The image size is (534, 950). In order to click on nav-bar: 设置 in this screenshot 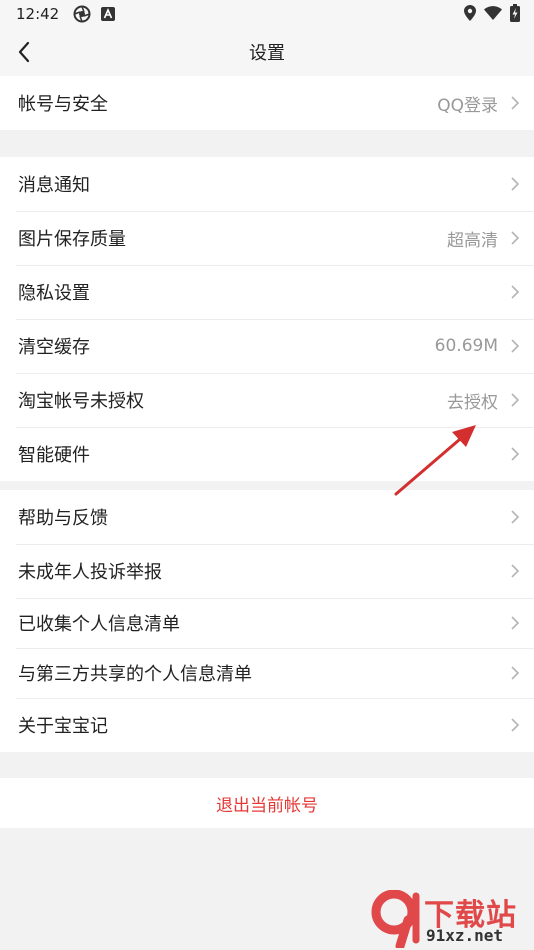, I will do `click(267, 52)`.